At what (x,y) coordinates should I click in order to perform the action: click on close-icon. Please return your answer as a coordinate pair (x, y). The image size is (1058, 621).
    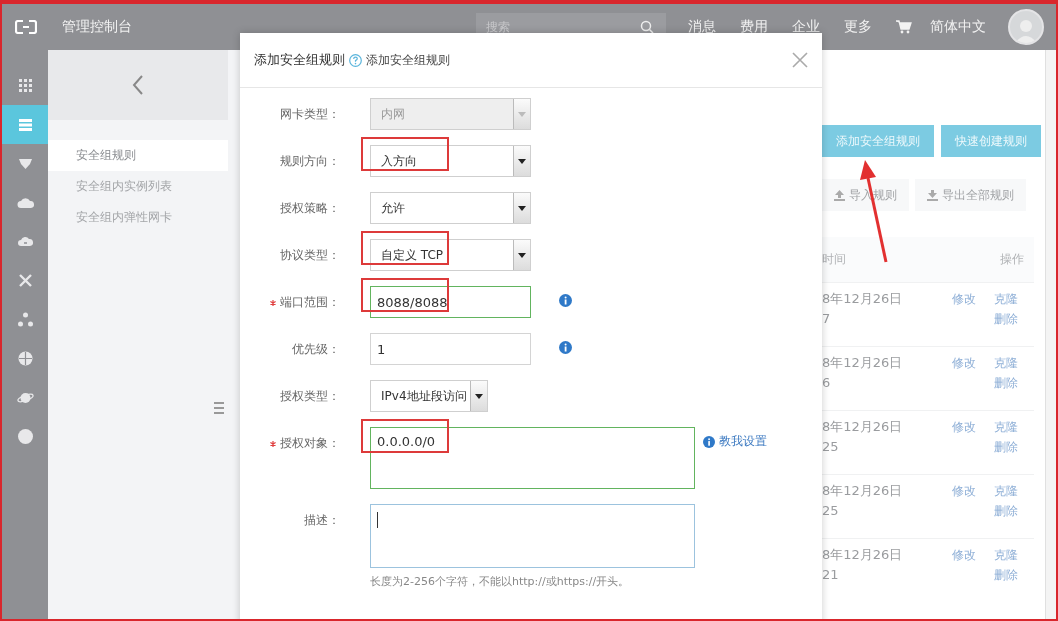
    Looking at the image, I should click on (800, 60).